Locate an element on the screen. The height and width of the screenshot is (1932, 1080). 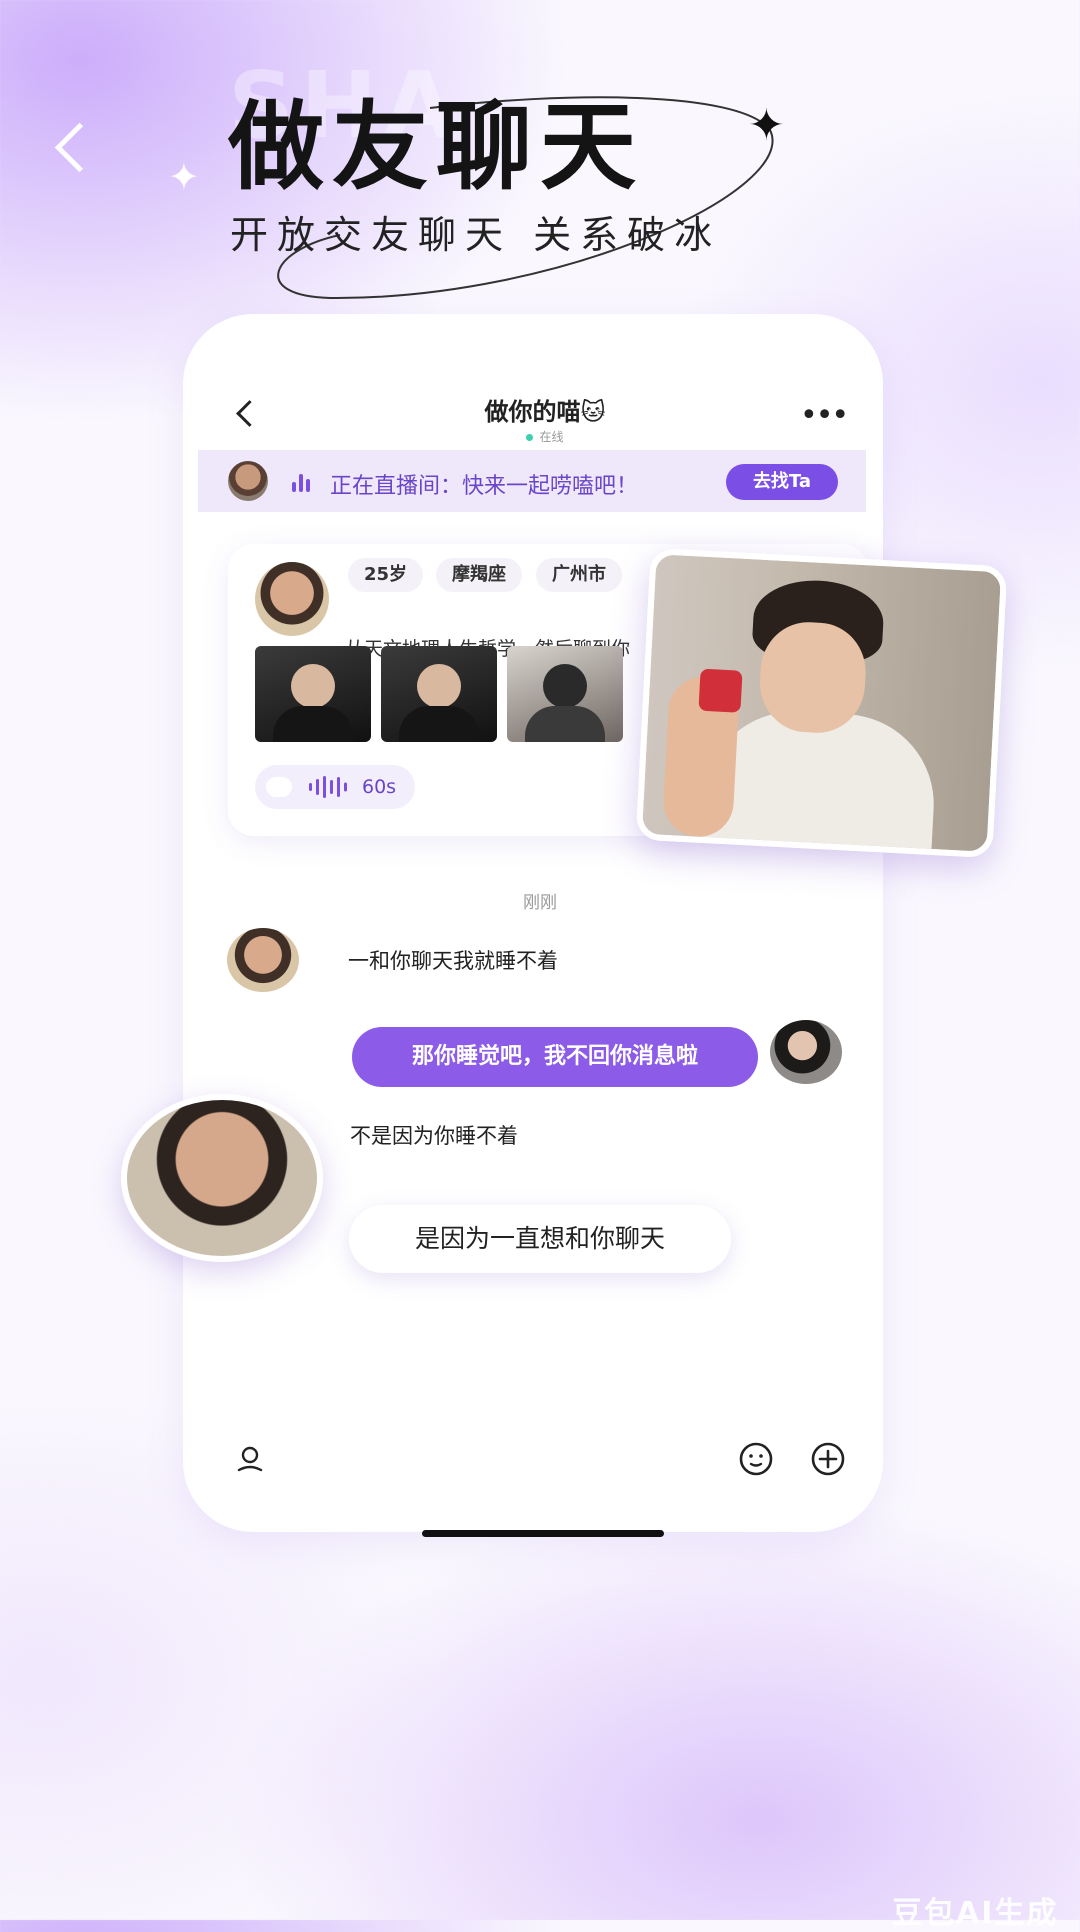
voice-duration: 60s is located at coordinates (379, 787).